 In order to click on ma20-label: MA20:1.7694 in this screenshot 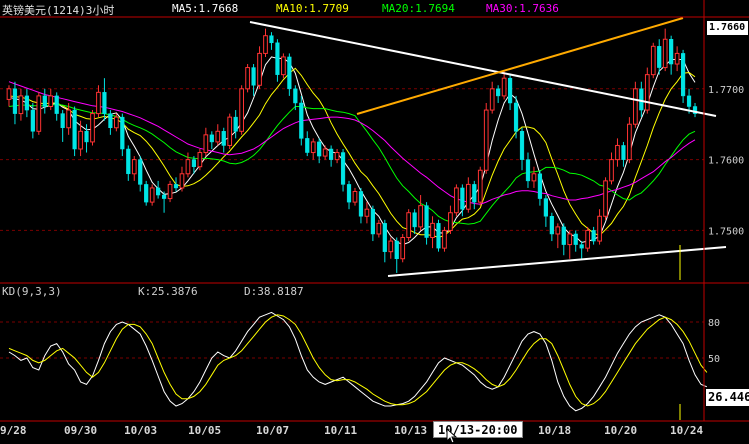, I will do `click(418, 8)`.